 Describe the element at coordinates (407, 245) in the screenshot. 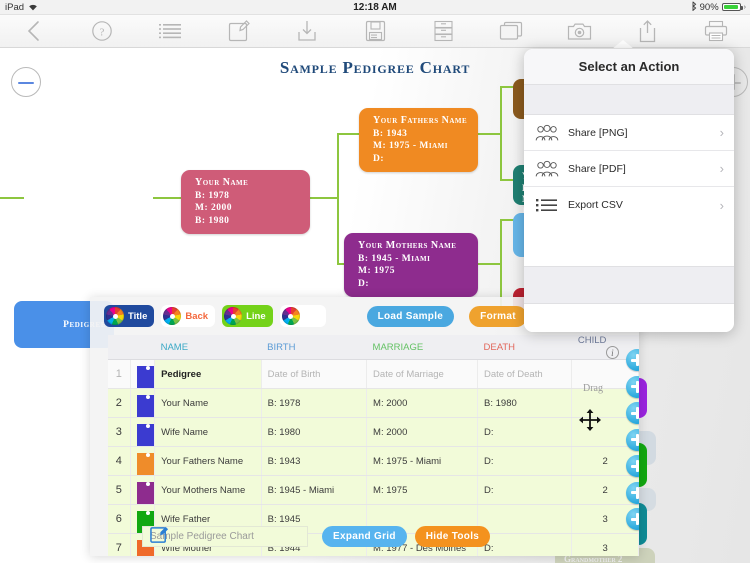

I see `node-name: Your Mothers Name` at that location.